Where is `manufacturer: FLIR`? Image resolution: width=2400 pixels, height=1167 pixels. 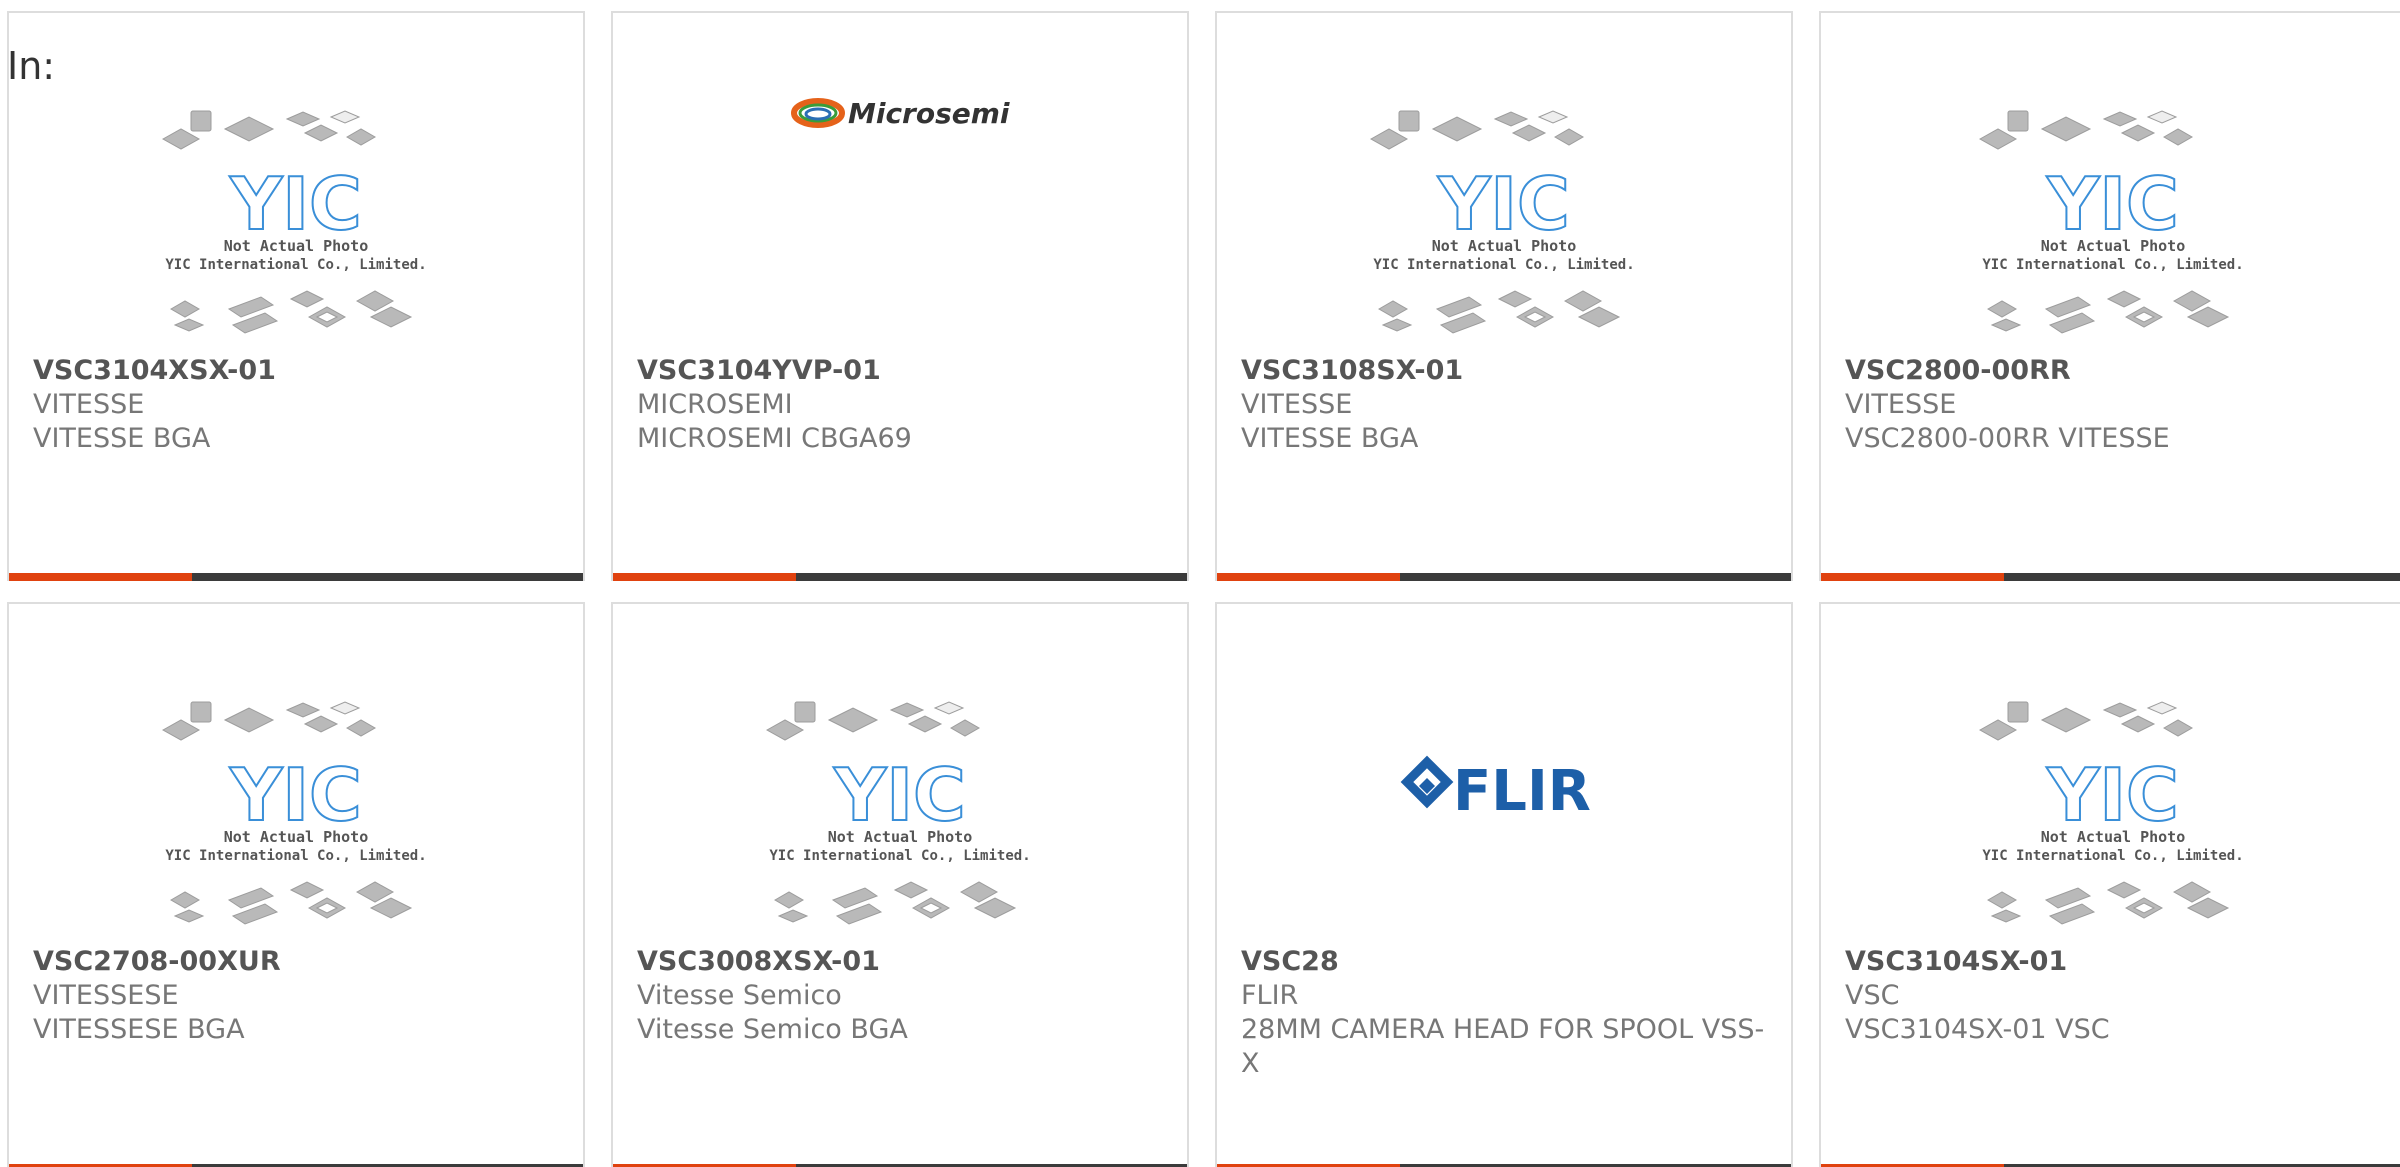
manufacturer: FLIR is located at coordinates (1270, 995).